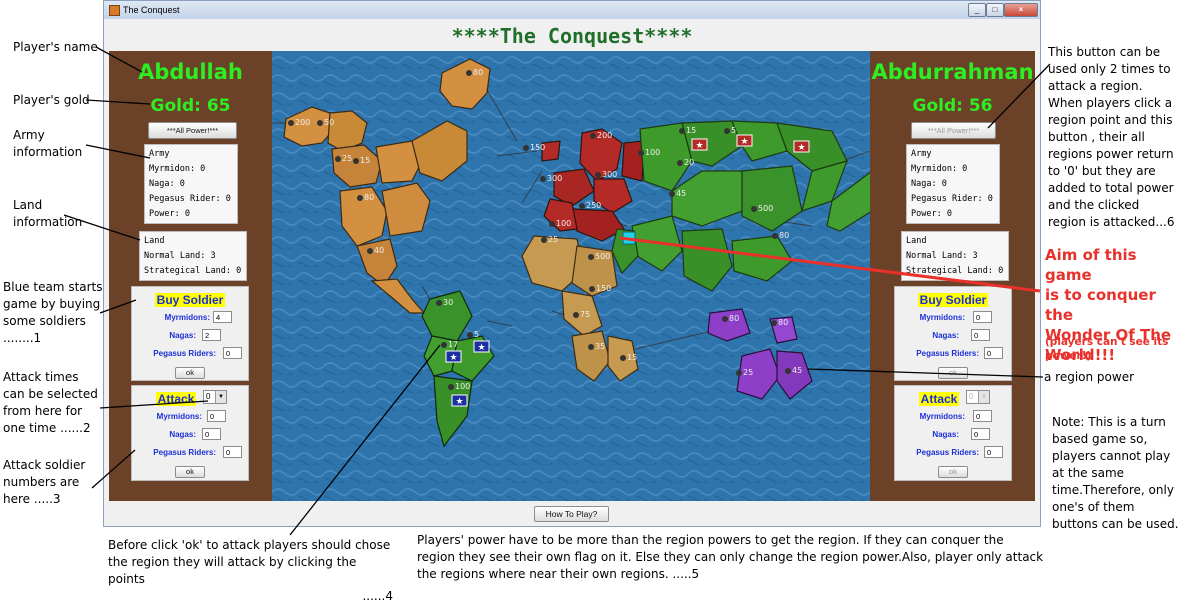 Image resolution: width=1179 pixels, height=605 pixels. I want to click on region-power: 20, so click(689, 162).